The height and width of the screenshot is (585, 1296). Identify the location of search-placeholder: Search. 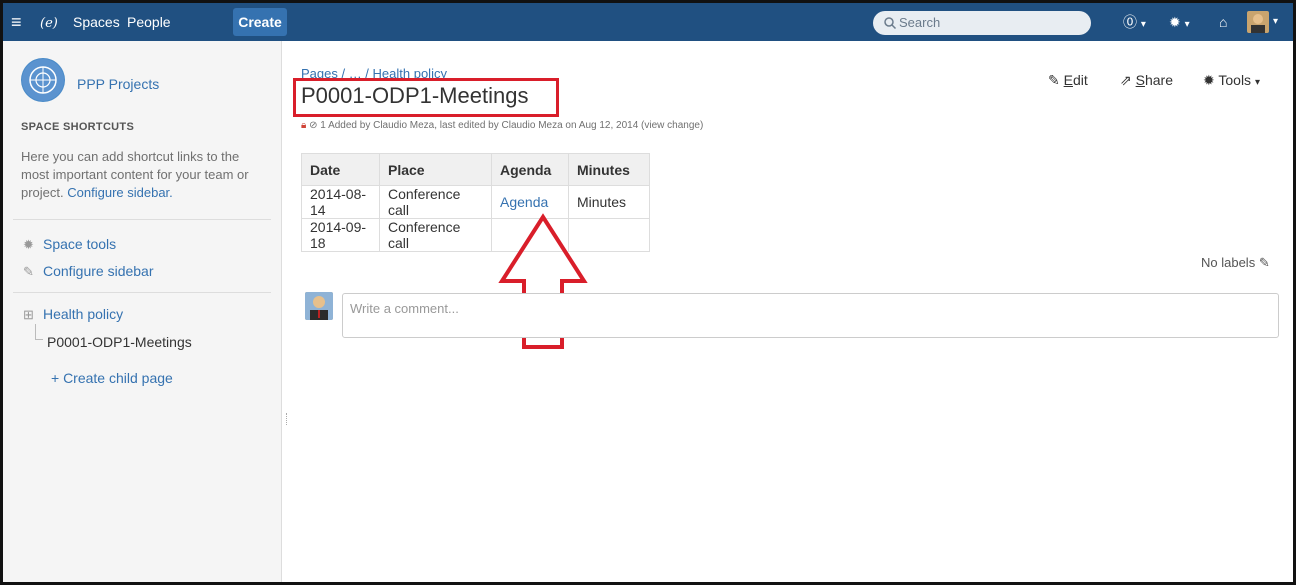
(920, 22).